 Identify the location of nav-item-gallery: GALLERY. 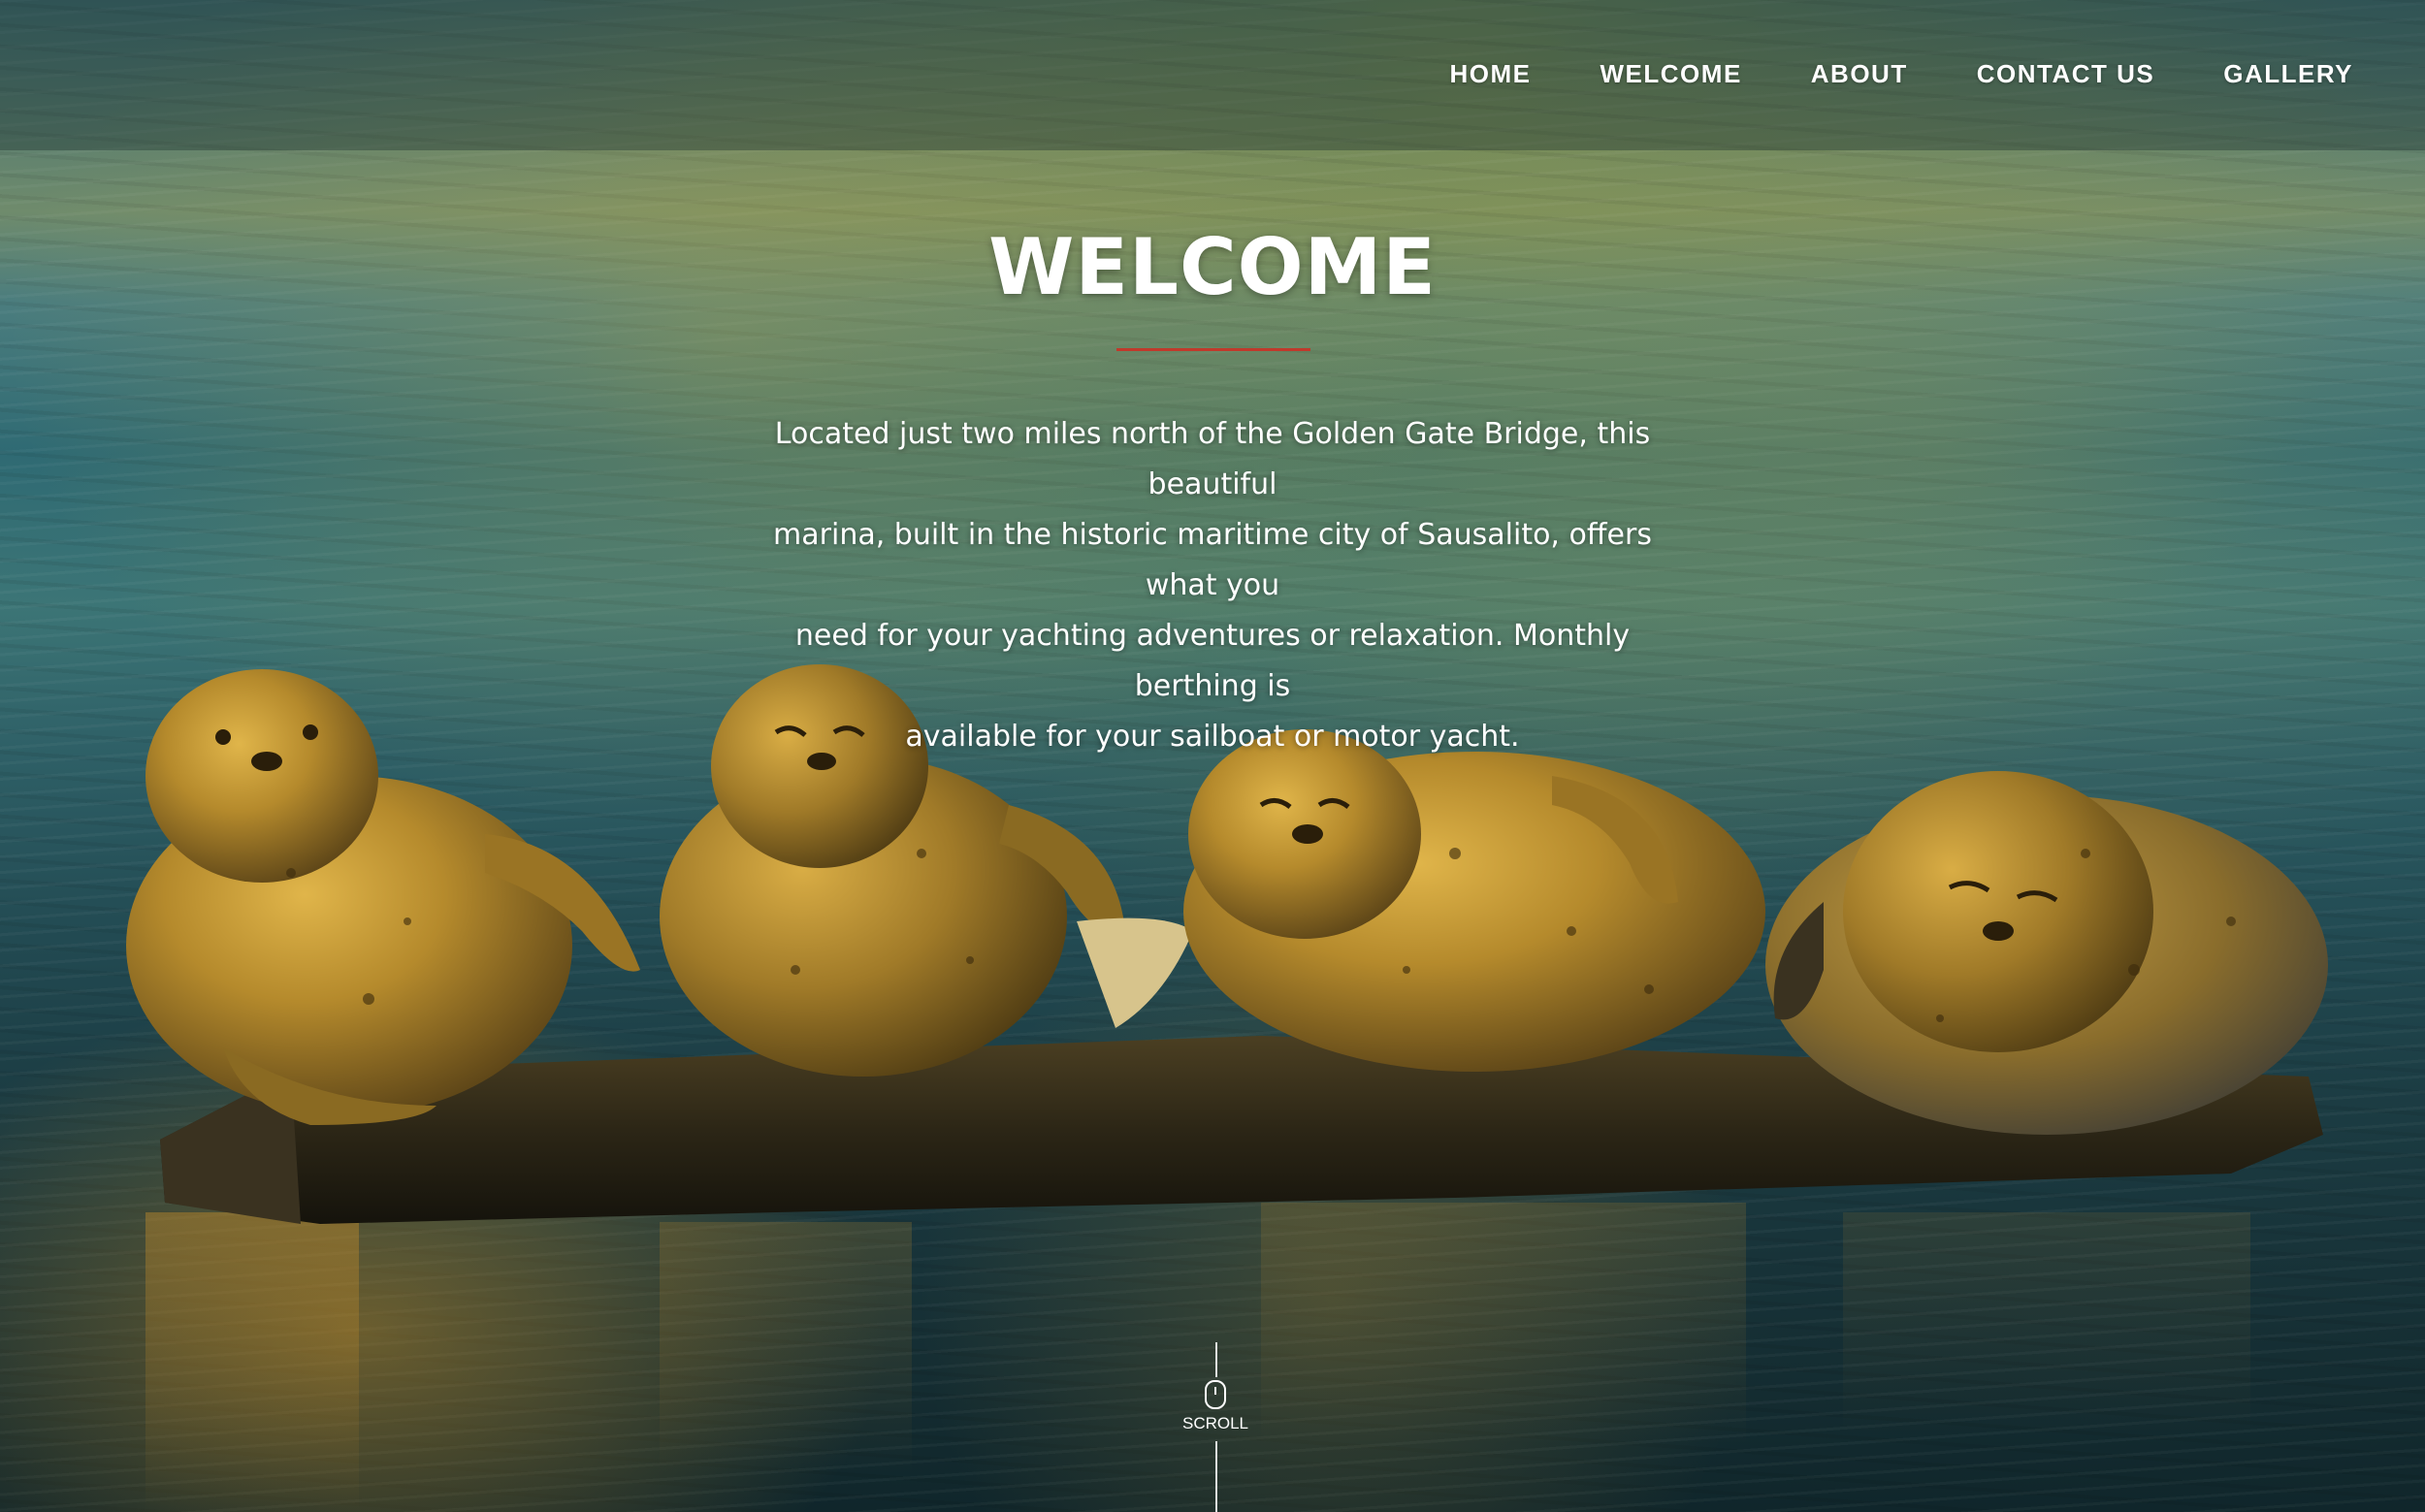
(2288, 73).